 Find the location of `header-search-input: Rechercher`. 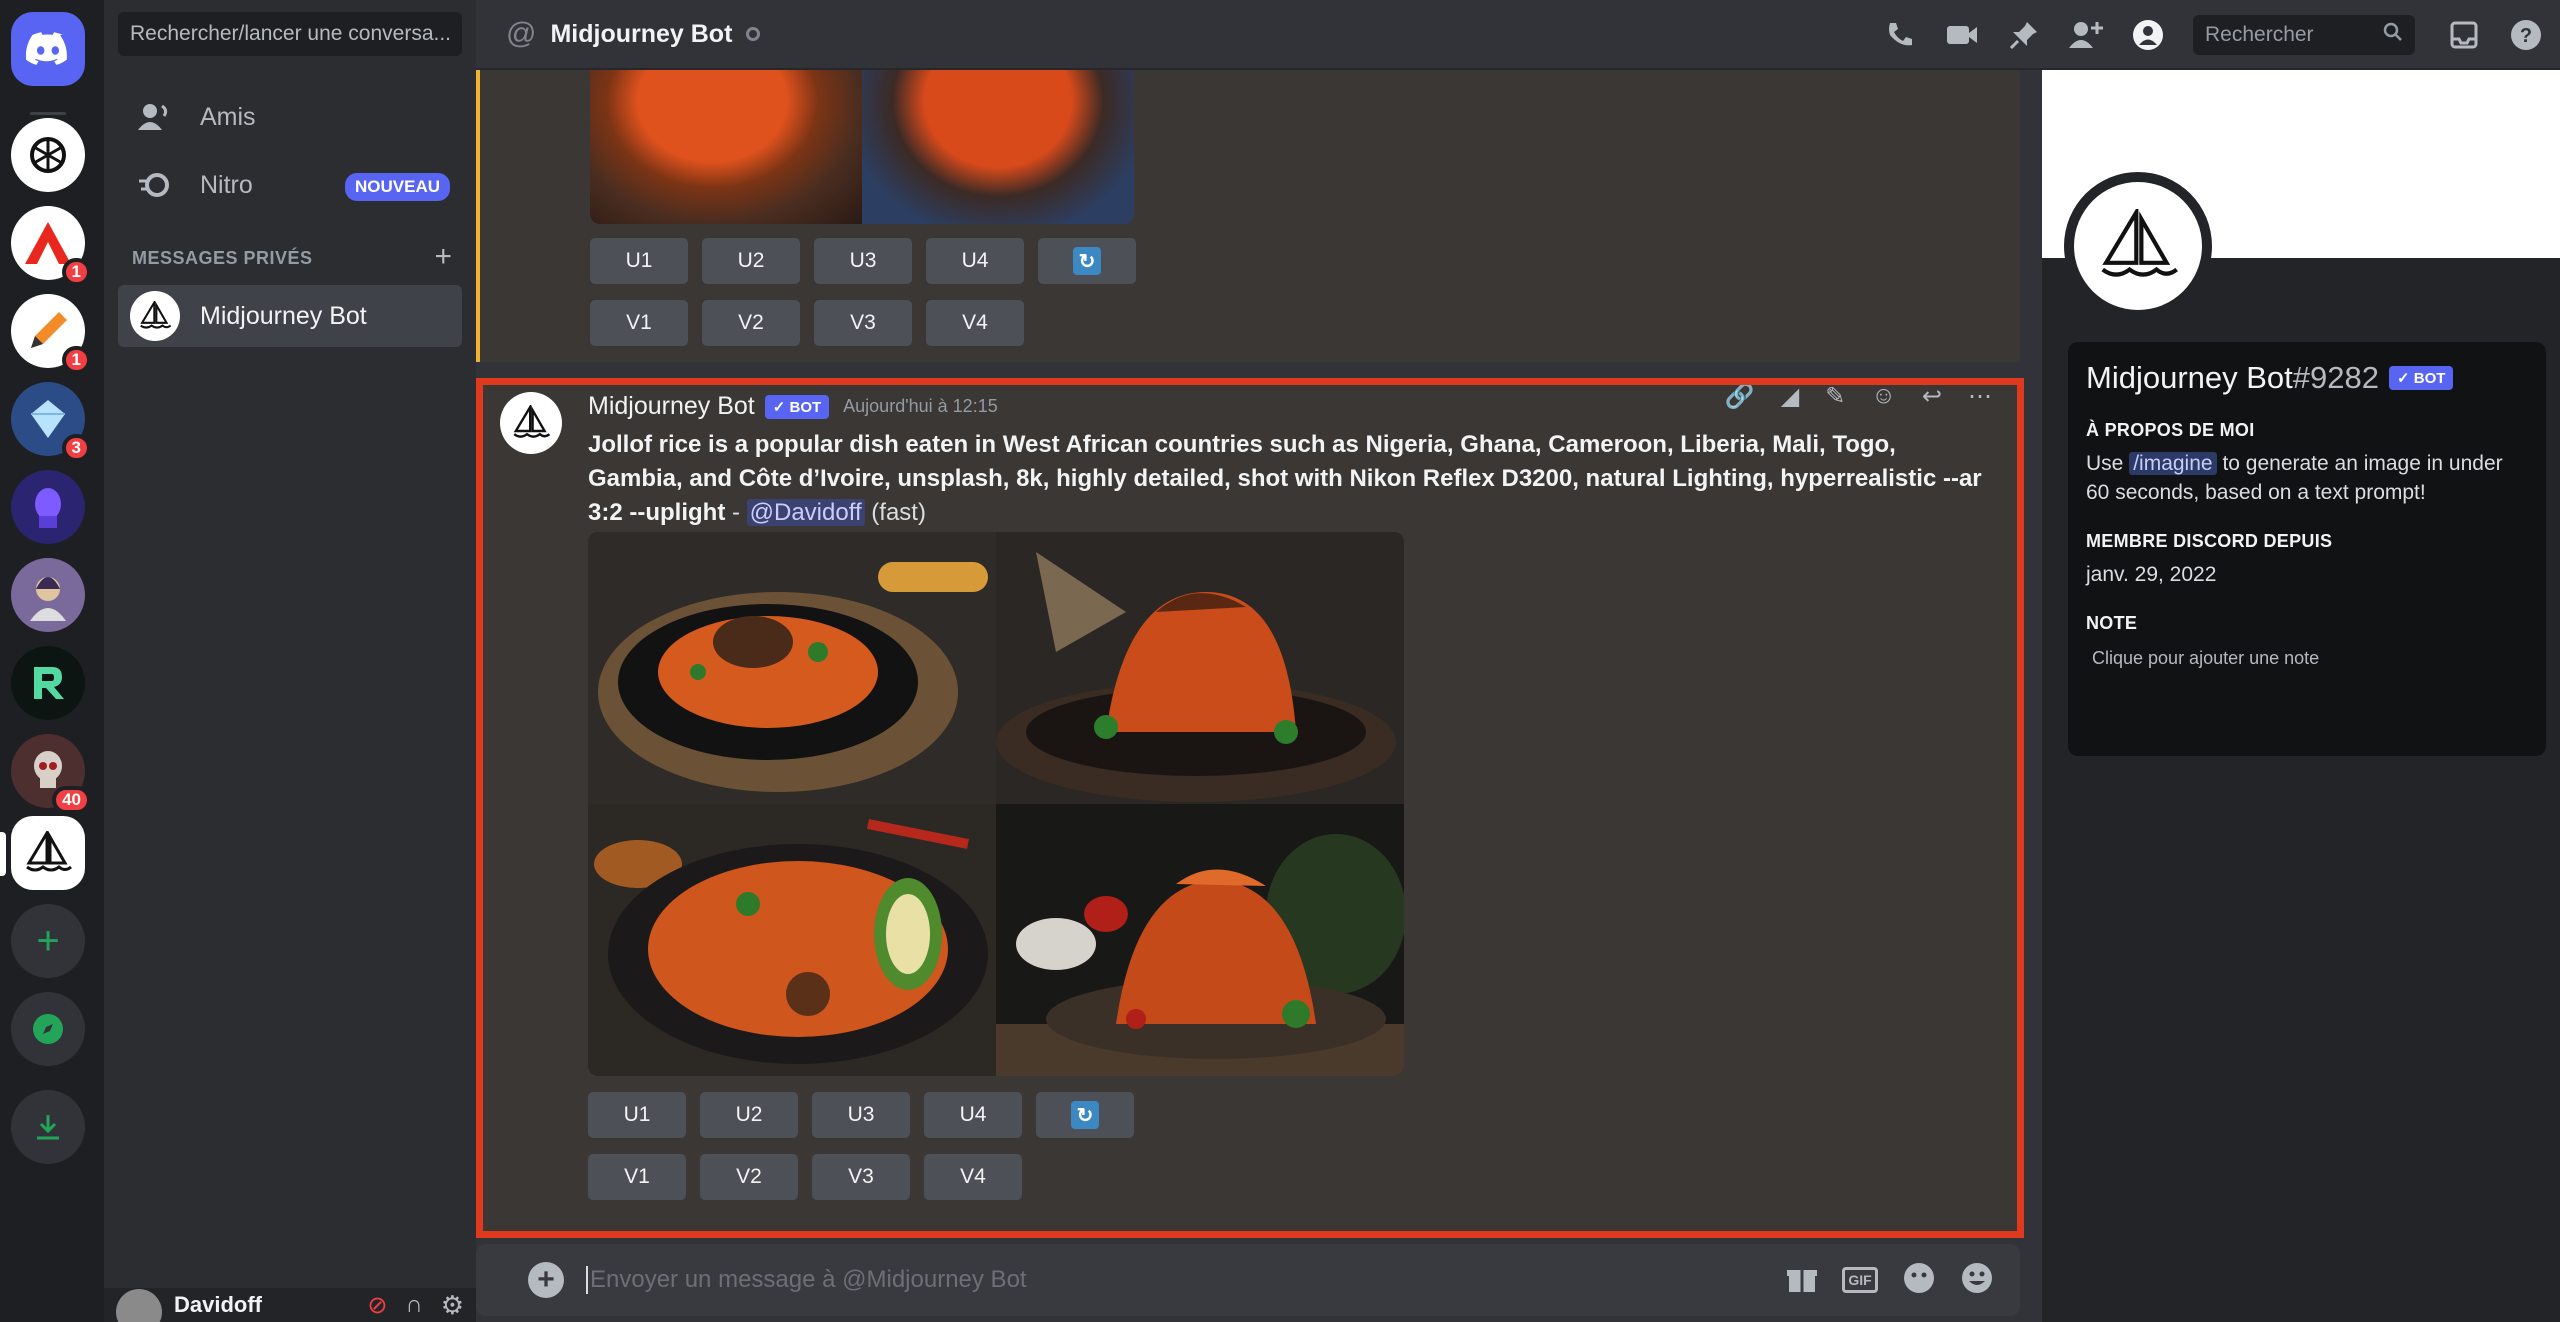

header-search-input: Rechercher is located at coordinates (2304, 35).